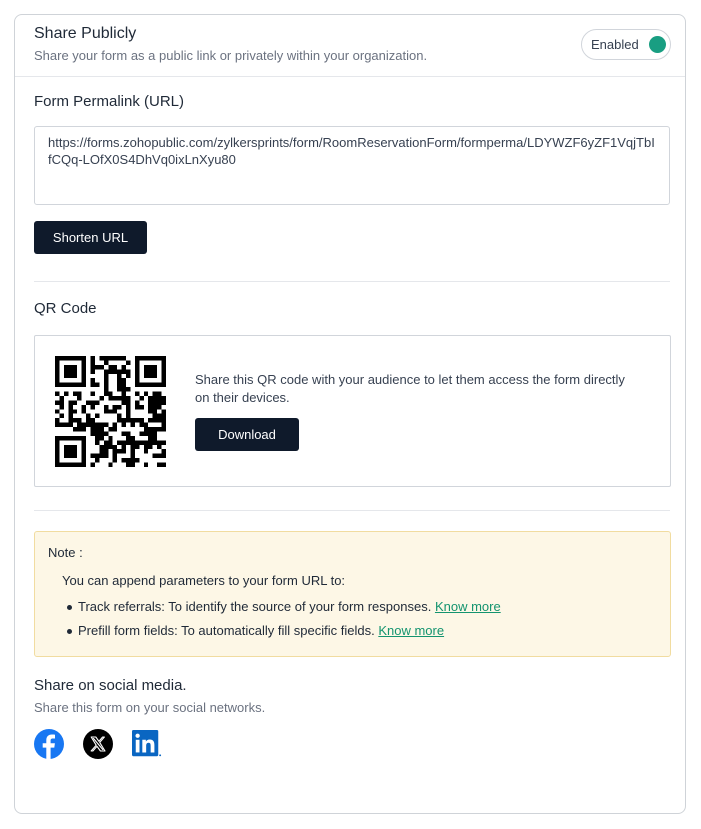 The image size is (701, 829). I want to click on toggle-indicator, so click(657, 44).